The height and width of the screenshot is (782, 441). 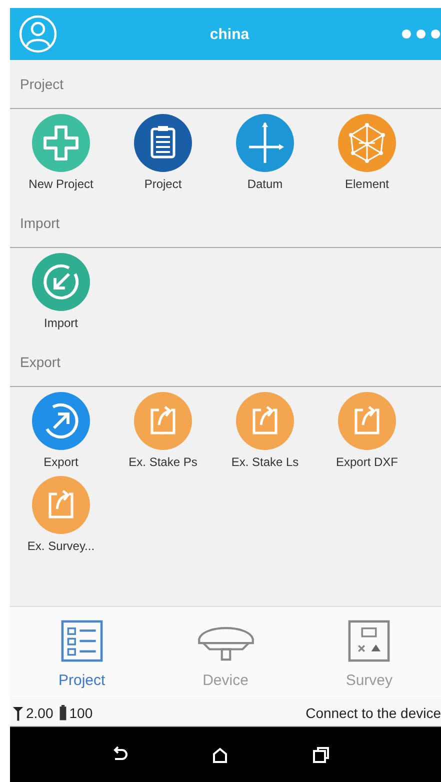 What do you see at coordinates (163, 462) in the screenshot?
I see `item-label: Ex. Stake Ps` at bounding box center [163, 462].